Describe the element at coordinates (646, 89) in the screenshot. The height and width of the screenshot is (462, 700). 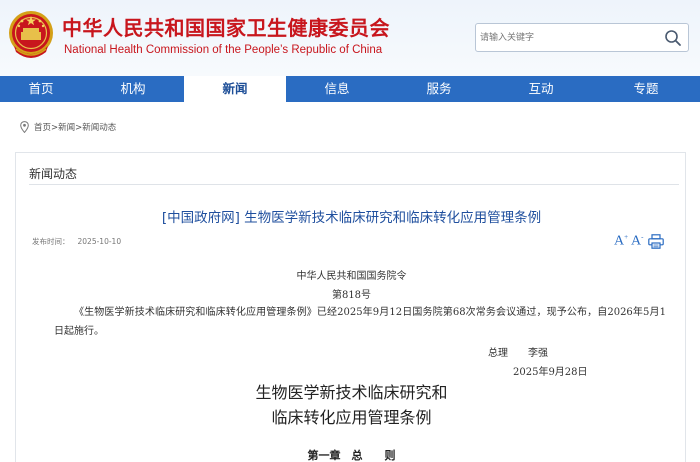
I see `nav-item-topics: 专题` at that location.